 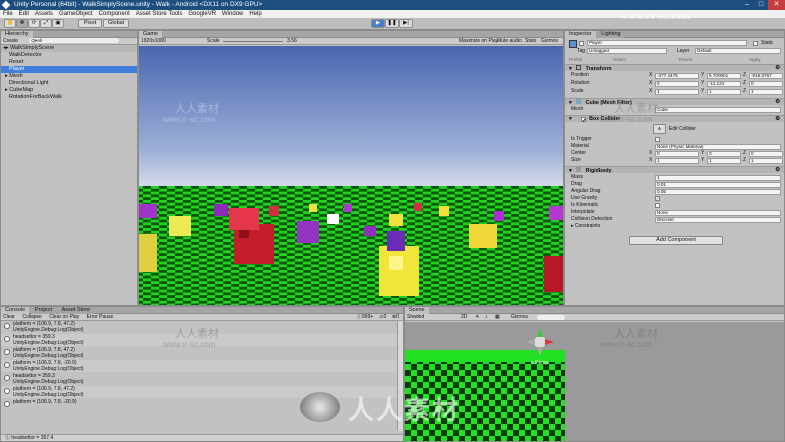 What do you see at coordinates (677, 83) in the screenshot?
I see `rotation-x-field: 0` at bounding box center [677, 83].